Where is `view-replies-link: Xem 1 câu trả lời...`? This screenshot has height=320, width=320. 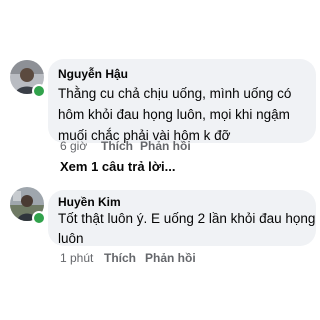
view-replies-link: Xem 1 câu trả lời... is located at coordinates (117, 166).